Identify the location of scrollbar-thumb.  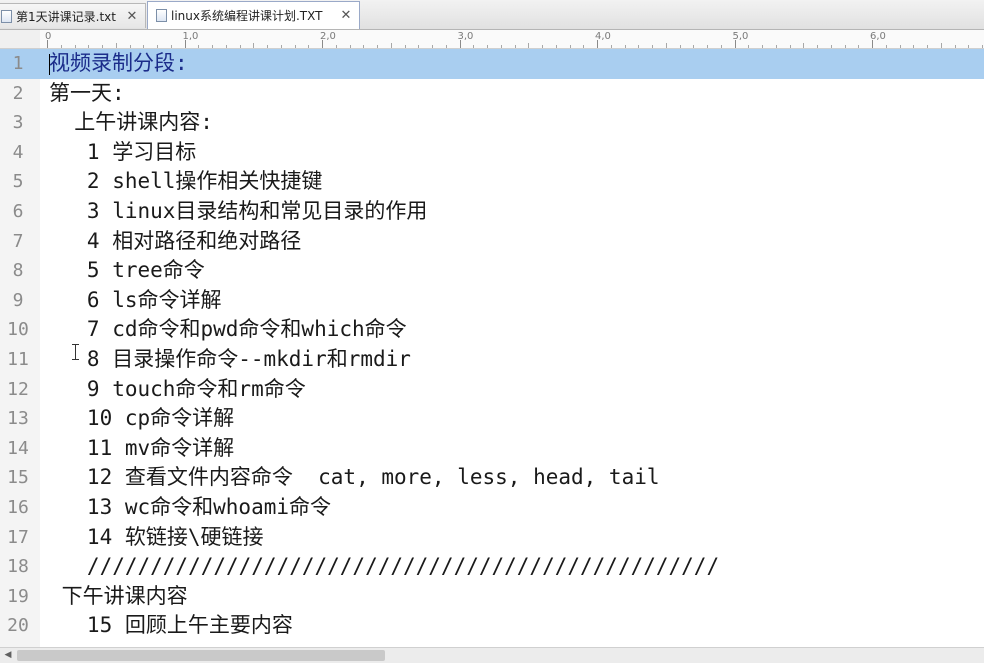
(201, 655).